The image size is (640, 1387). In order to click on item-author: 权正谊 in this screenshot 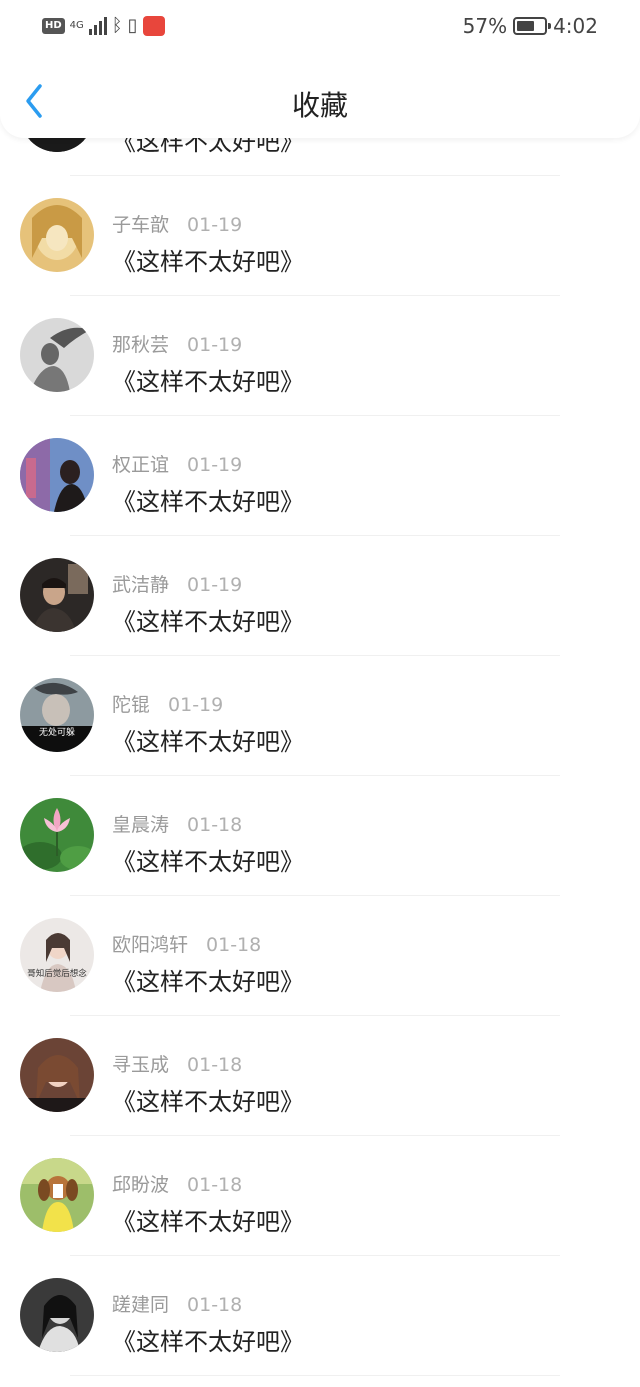, I will do `click(141, 465)`.